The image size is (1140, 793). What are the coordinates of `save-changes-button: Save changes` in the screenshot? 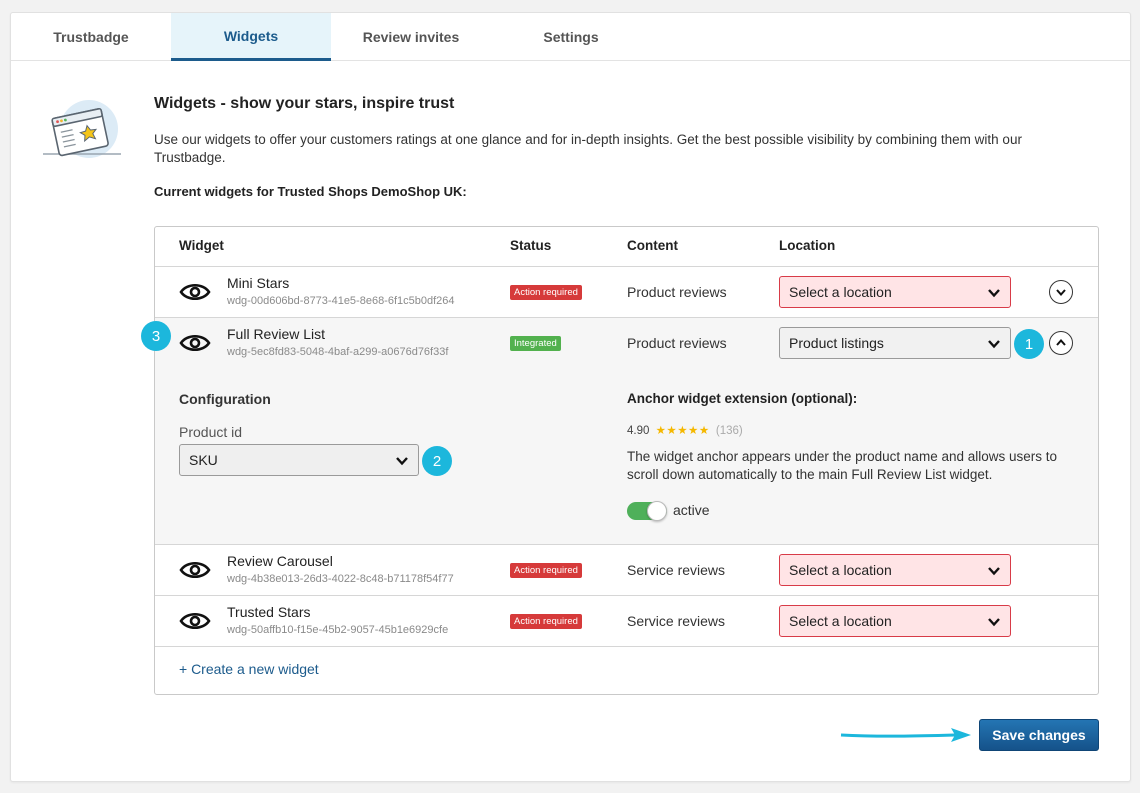 It's located at (1039, 735).